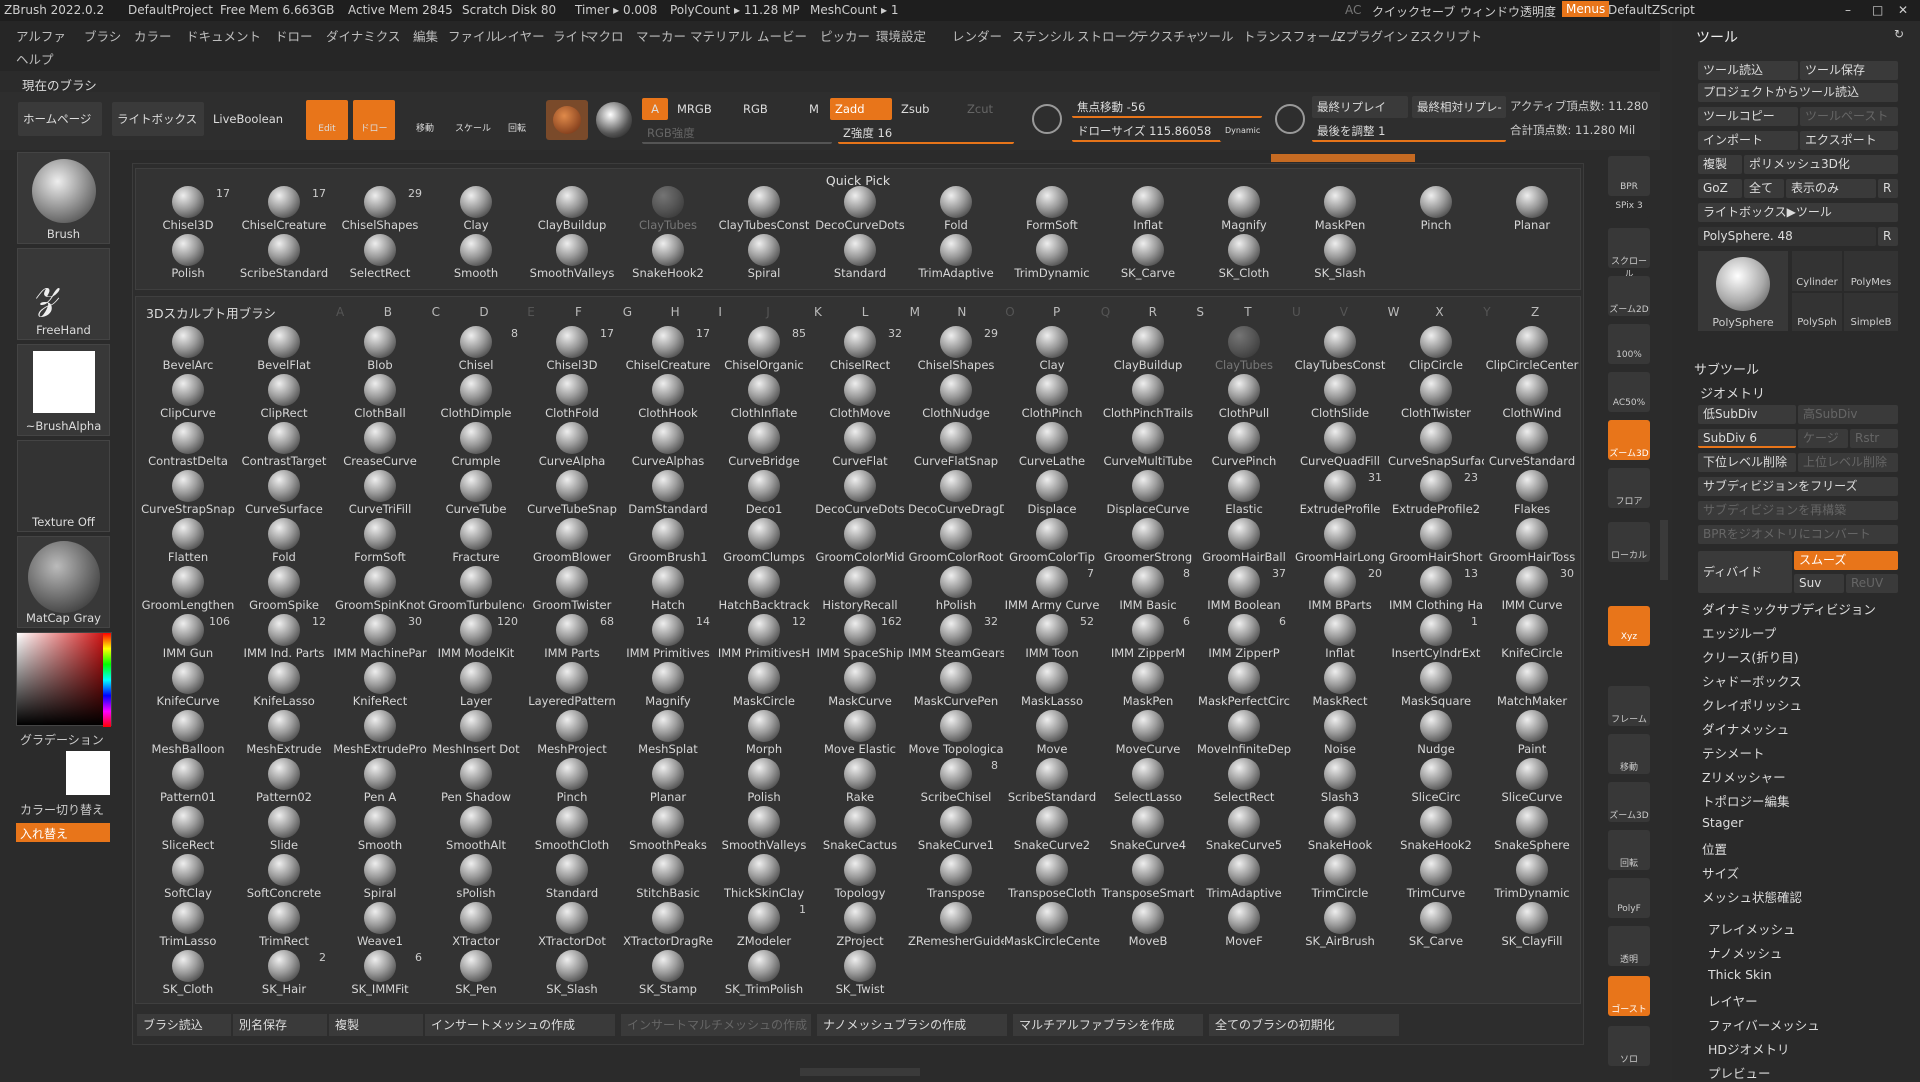 The height and width of the screenshot is (1082, 1920). What do you see at coordinates (1848, 414) in the screenshot?
I see `higher-subdiv-button: 高SubDiv` at bounding box center [1848, 414].